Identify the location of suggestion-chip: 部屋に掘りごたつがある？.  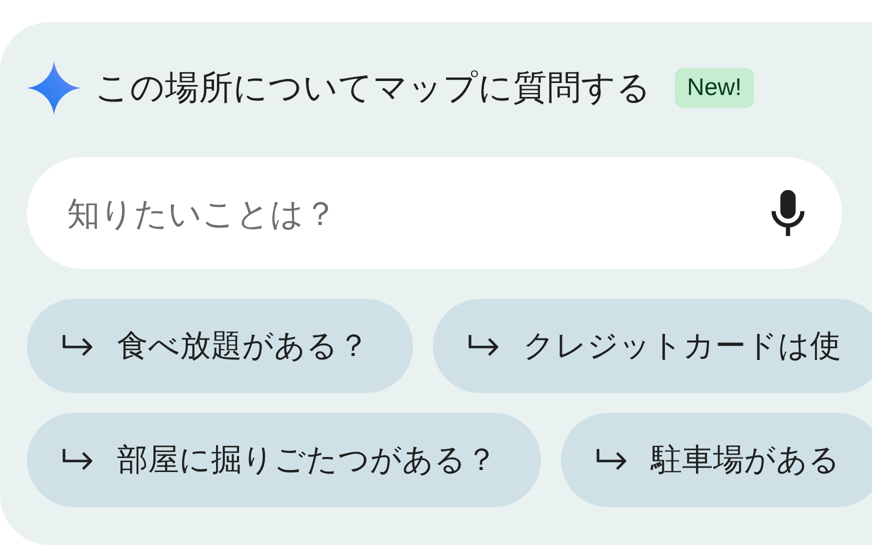
(284, 460).